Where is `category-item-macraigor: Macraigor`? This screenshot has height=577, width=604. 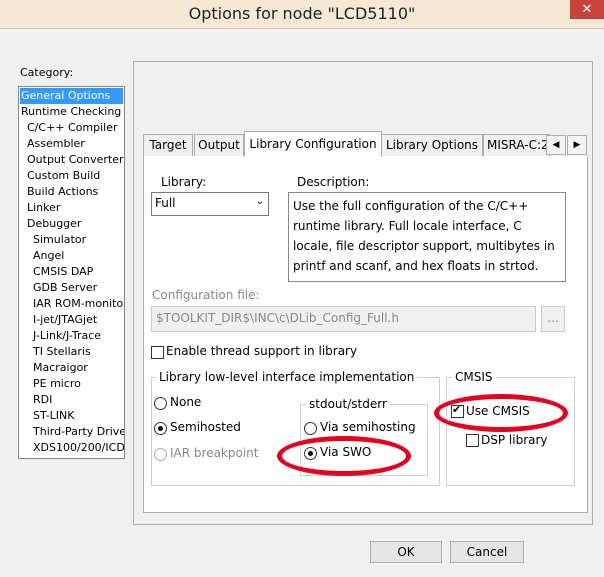
category-item-macraigor: Macraigor is located at coordinates (60, 368).